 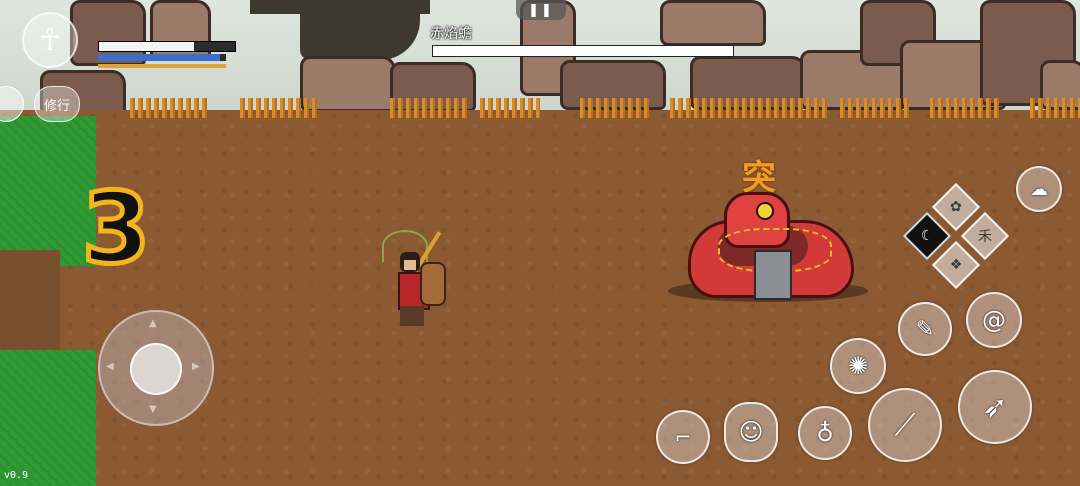 I want to click on monkey-companion, so click(x=433, y=284).